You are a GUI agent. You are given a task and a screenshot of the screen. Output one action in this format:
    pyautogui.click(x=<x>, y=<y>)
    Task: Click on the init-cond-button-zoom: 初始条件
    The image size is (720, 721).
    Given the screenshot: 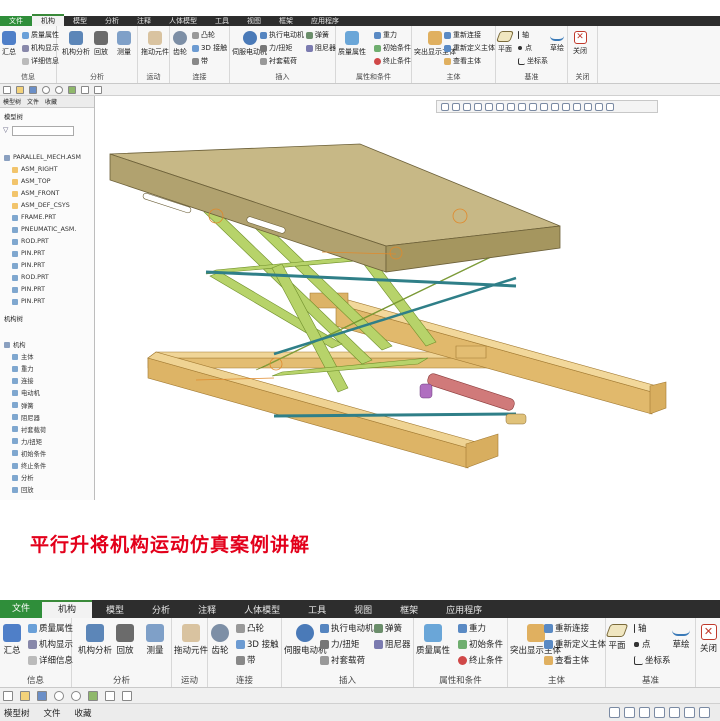 What is the action you would take?
    pyautogui.click(x=480, y=644)
    